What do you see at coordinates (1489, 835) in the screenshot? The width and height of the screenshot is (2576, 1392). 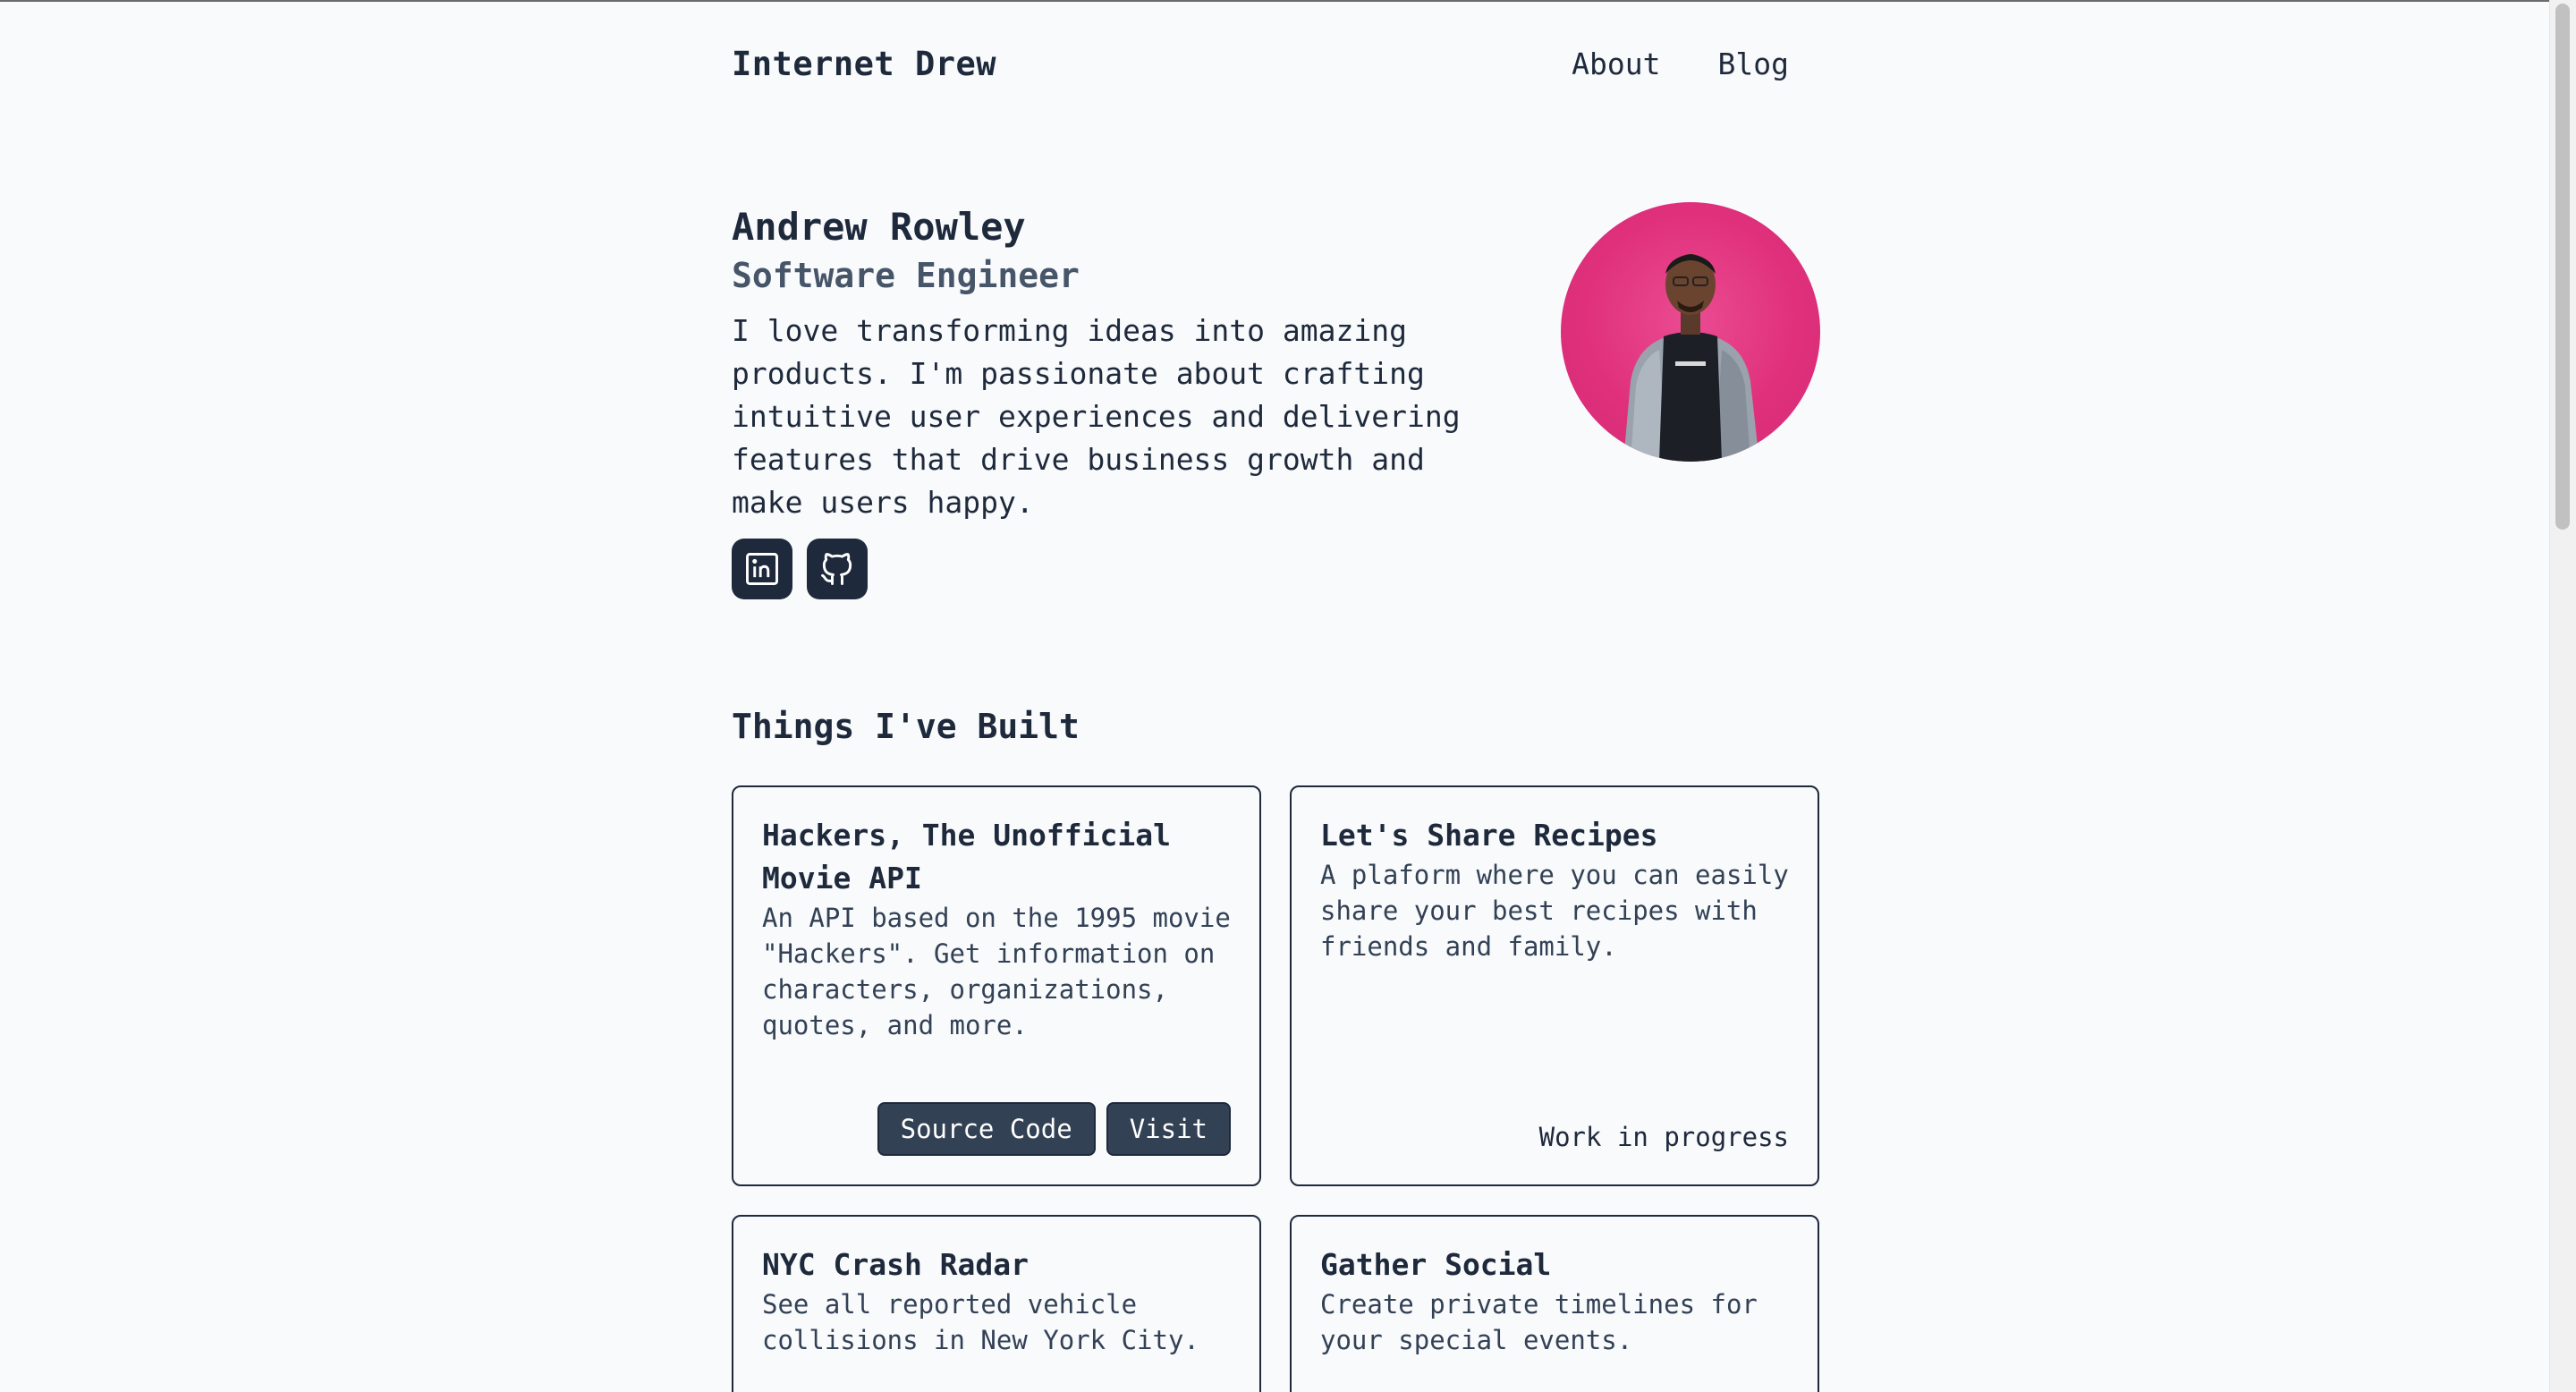 I see `project-title: Let's Share Recipes` at bounding box center [1489, 835].